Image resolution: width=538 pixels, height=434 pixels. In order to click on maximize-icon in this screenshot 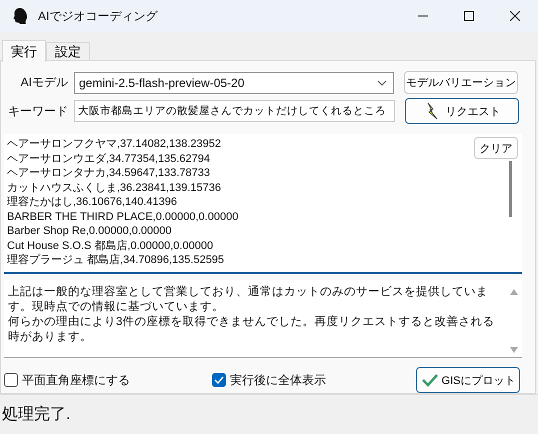, I will do `click(469, 16)`.